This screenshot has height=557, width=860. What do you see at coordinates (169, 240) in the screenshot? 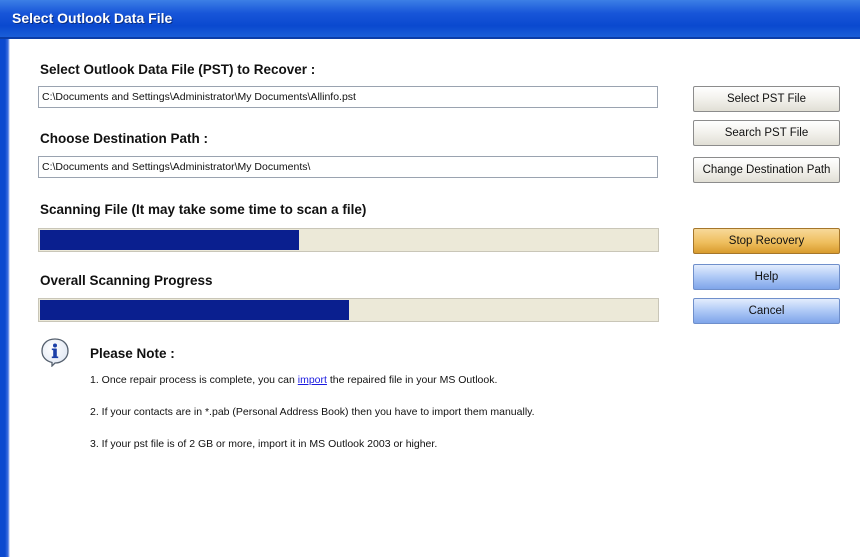
I see `scanning-file-progress-fill` at bounding box center [169, 240].